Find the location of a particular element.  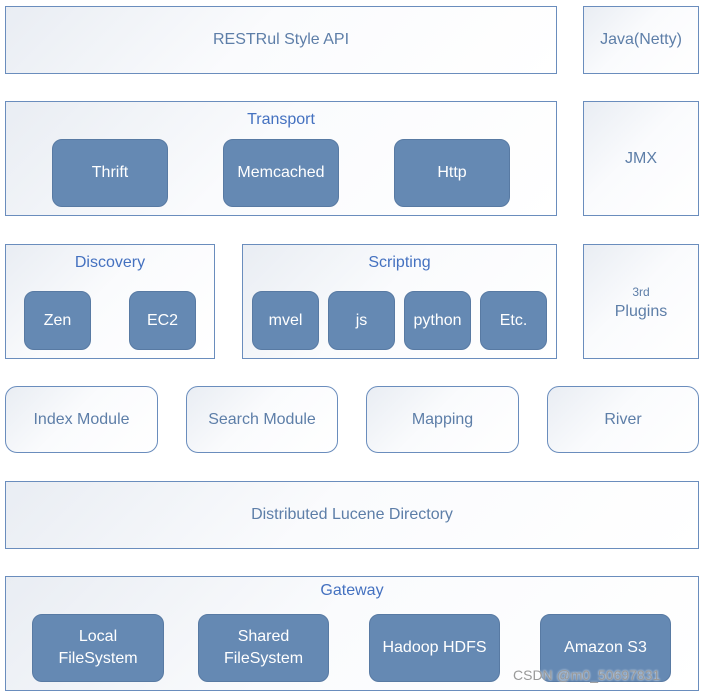

mvel-box: mvel is located at coordinates (285, 320).